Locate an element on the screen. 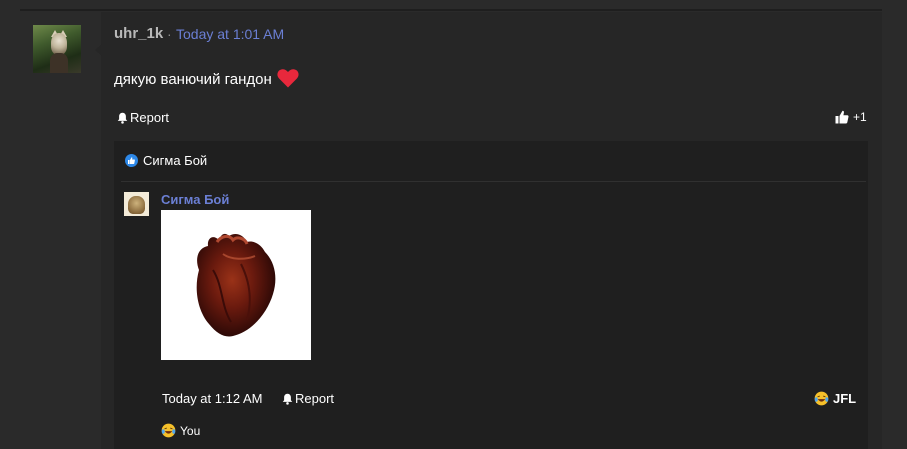  reply-report-button: Report is located at coordinates (308, 398).